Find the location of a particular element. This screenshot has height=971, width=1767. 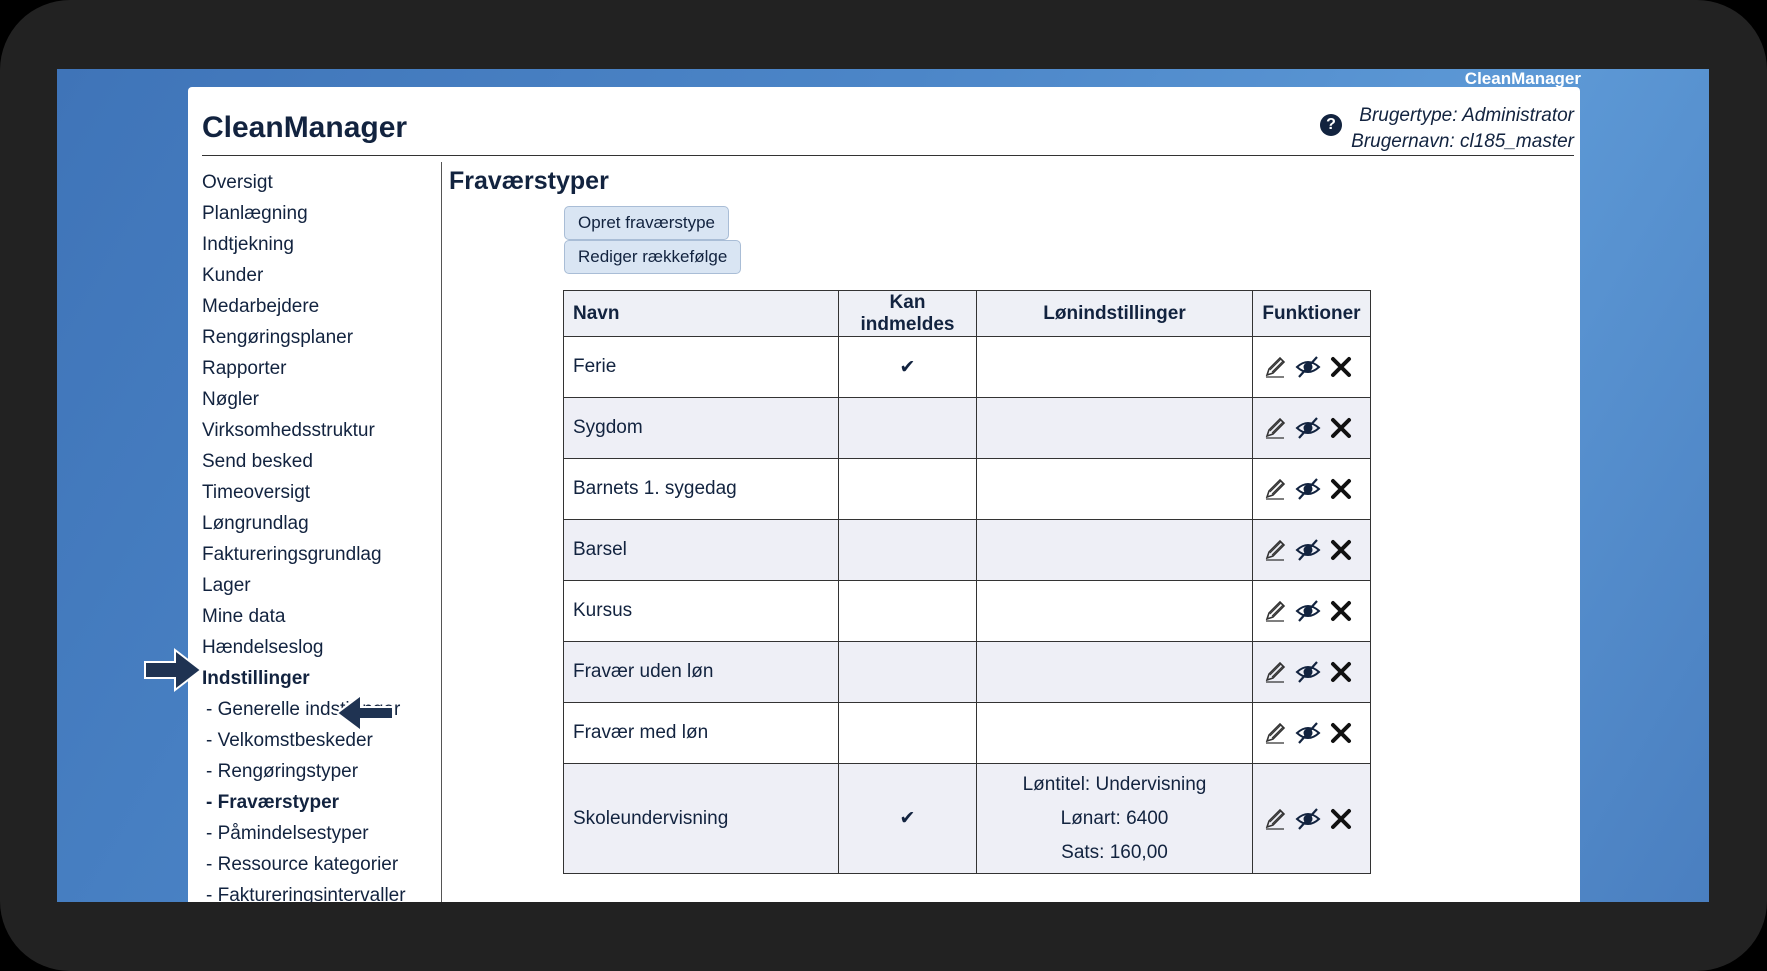

cell-name: Barsel is located at coordinates (701, 550).